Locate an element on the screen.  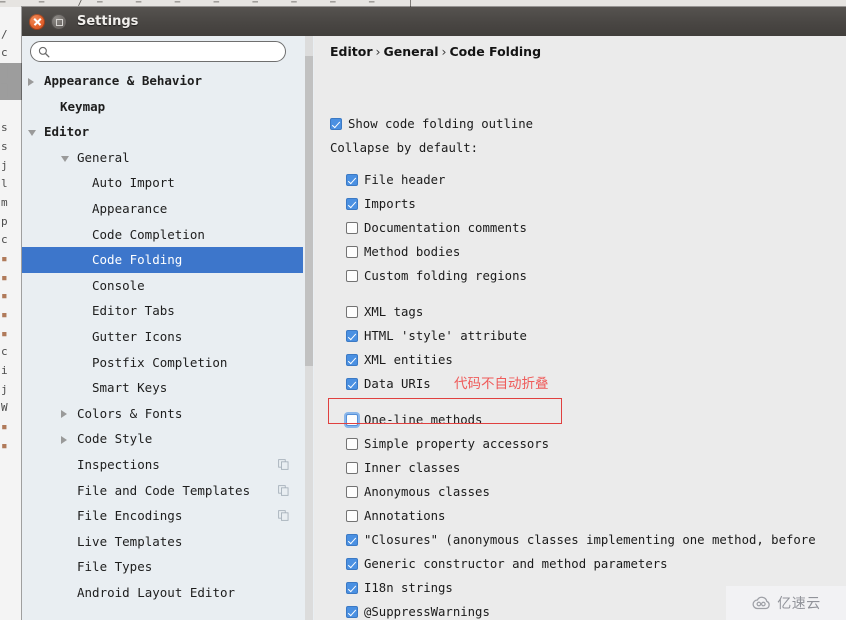
search-input is located at coordinates (166, 51).